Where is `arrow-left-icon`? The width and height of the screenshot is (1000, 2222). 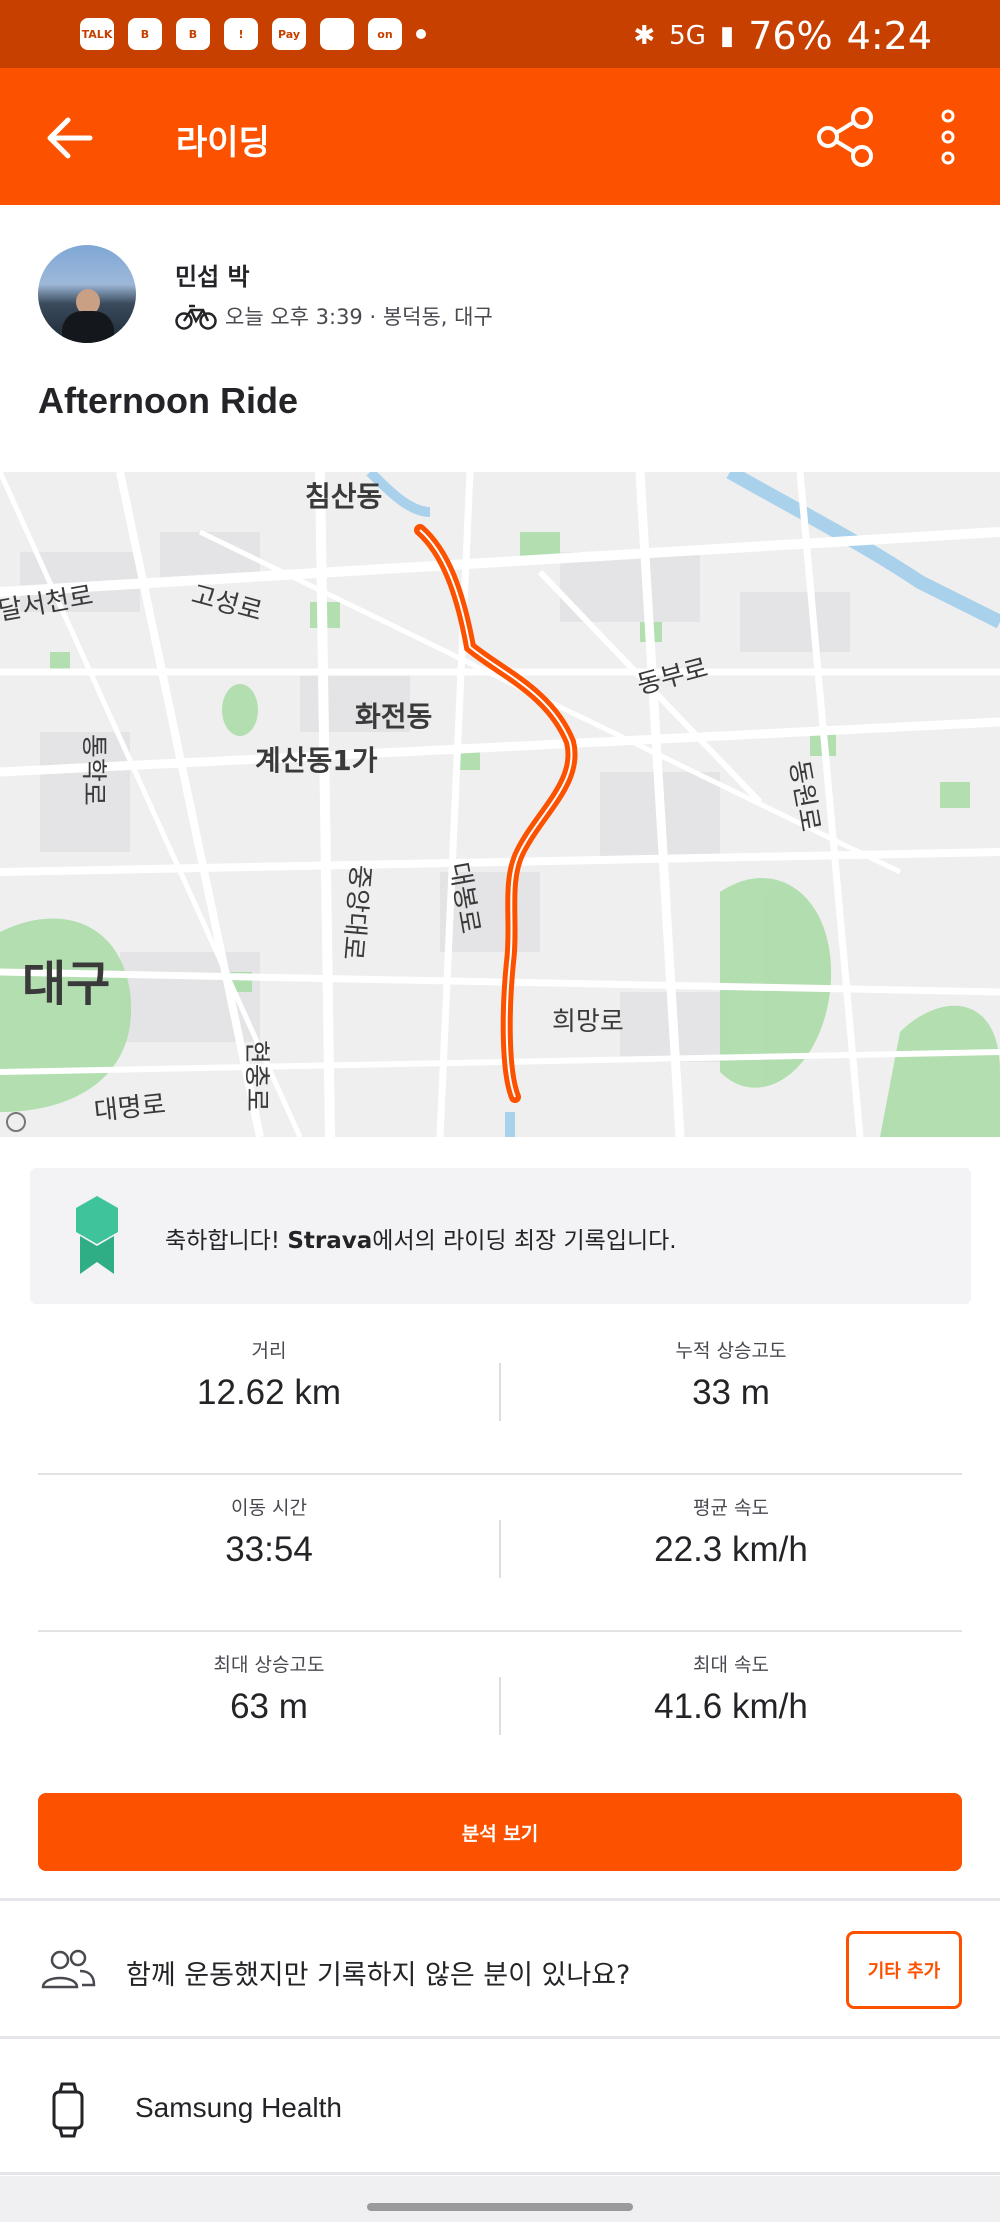
arrow-left-icon is located at coordinates (70, 138).